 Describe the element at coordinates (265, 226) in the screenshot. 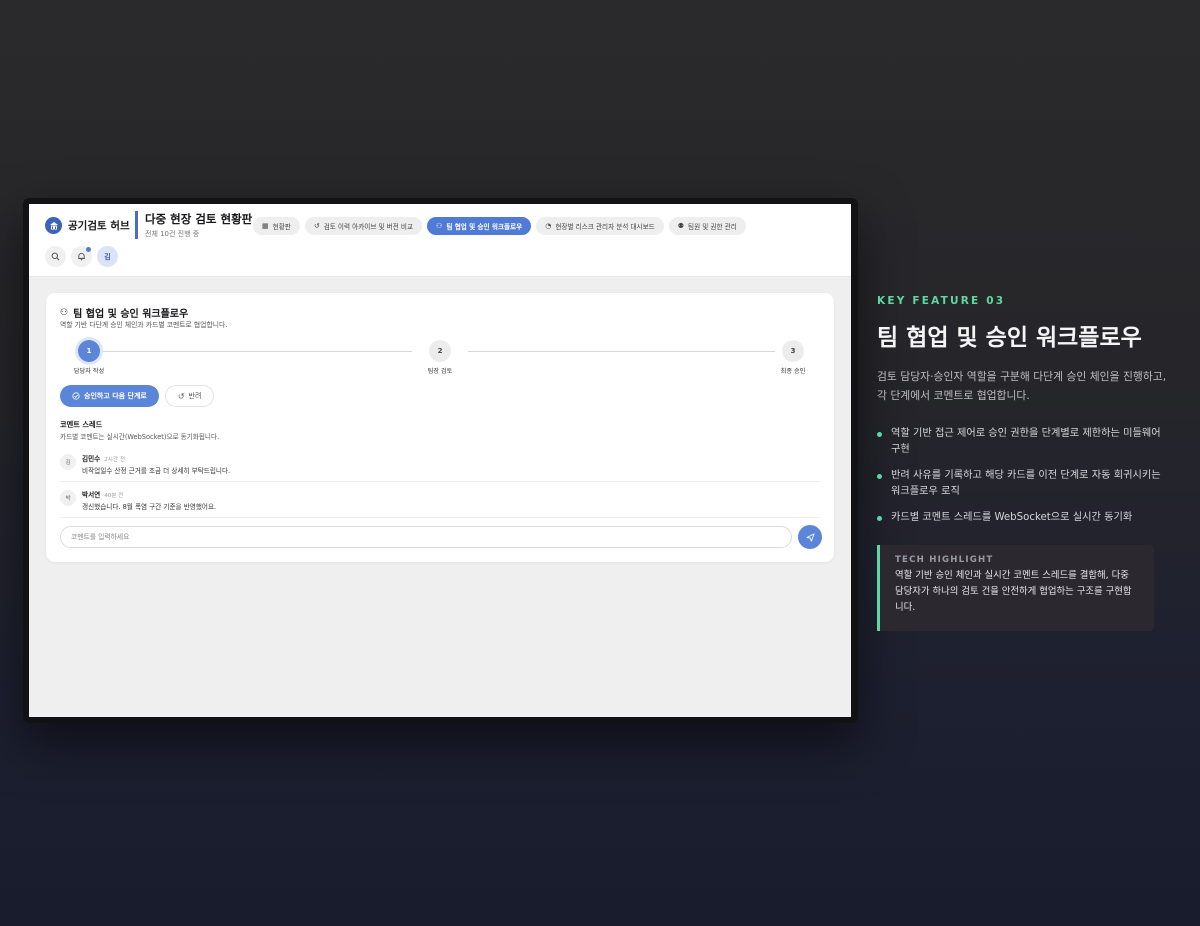

I see `grid-icon: ▦` at that location.